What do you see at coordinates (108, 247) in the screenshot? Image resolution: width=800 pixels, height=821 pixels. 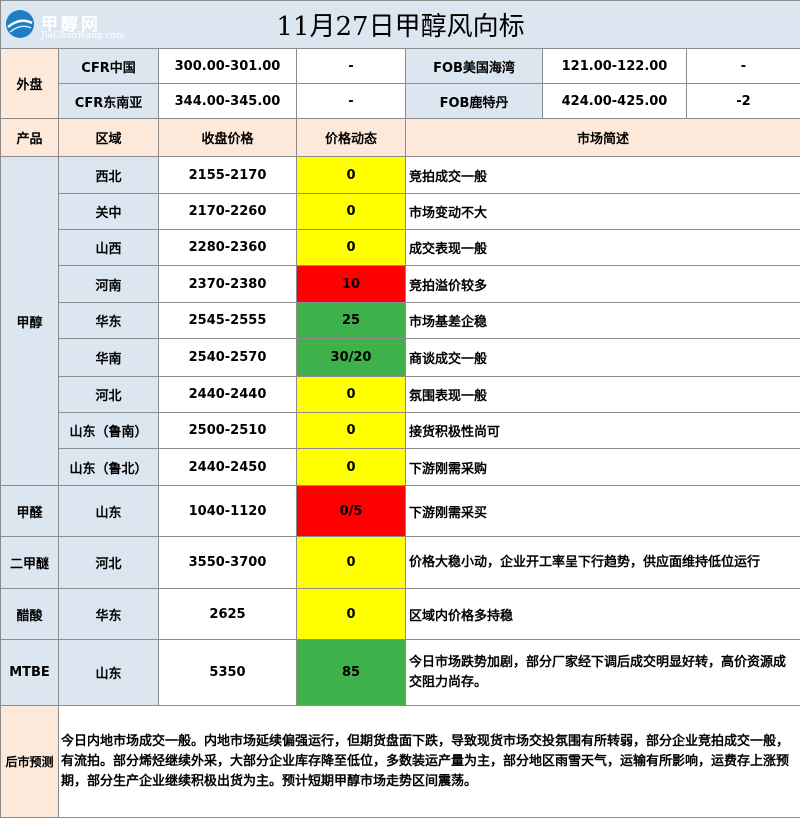 I see `region-cell: 山西` at bounding box center [108, 247].